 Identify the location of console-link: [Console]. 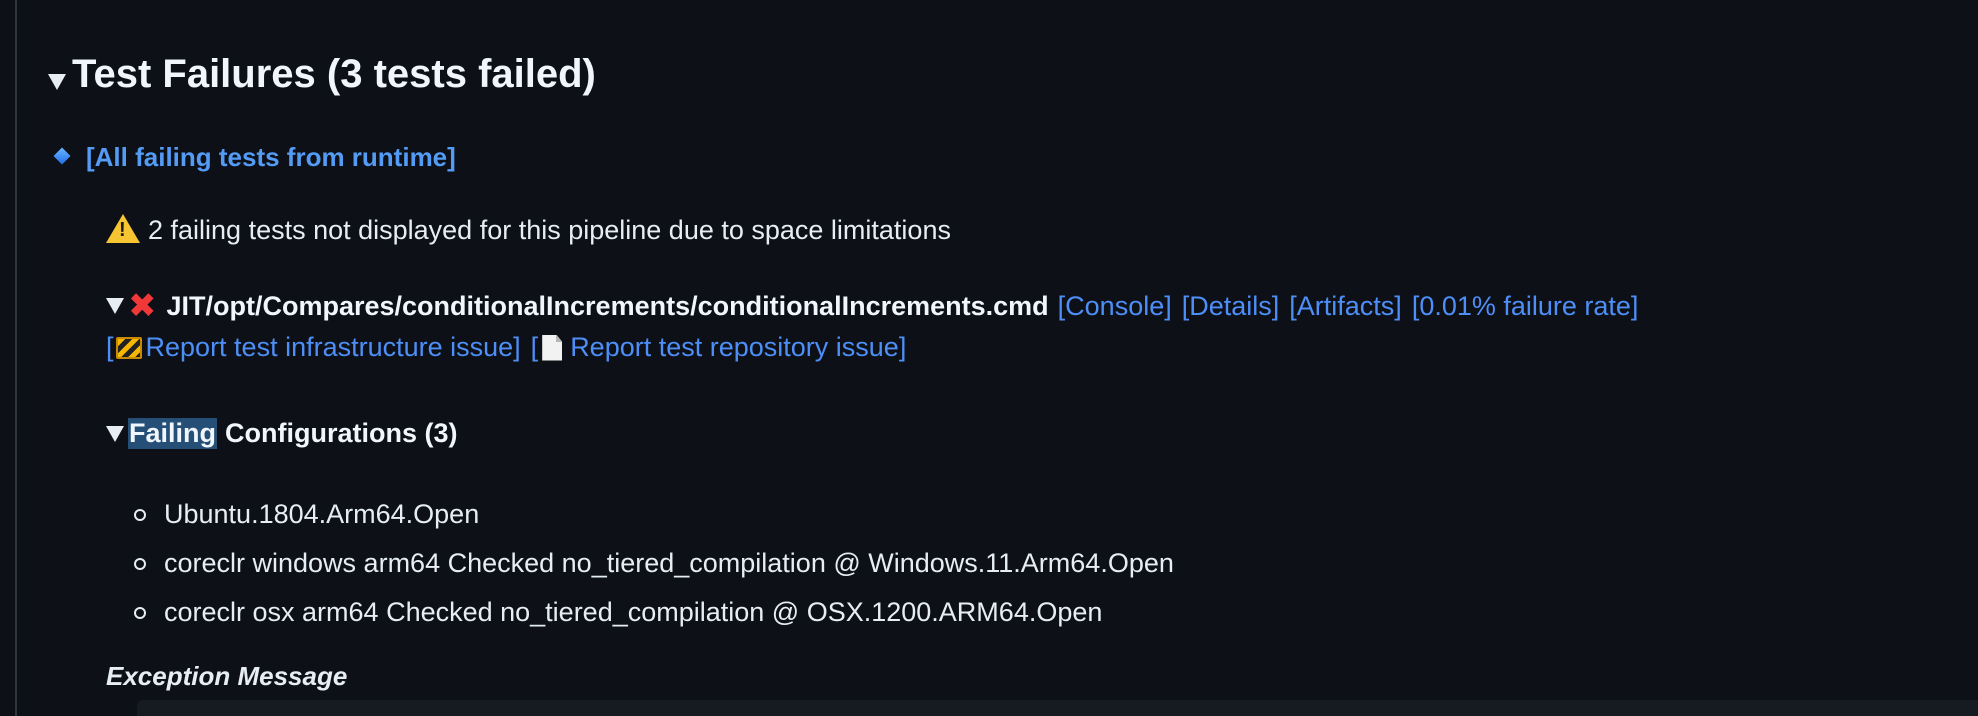
(1115, 306).